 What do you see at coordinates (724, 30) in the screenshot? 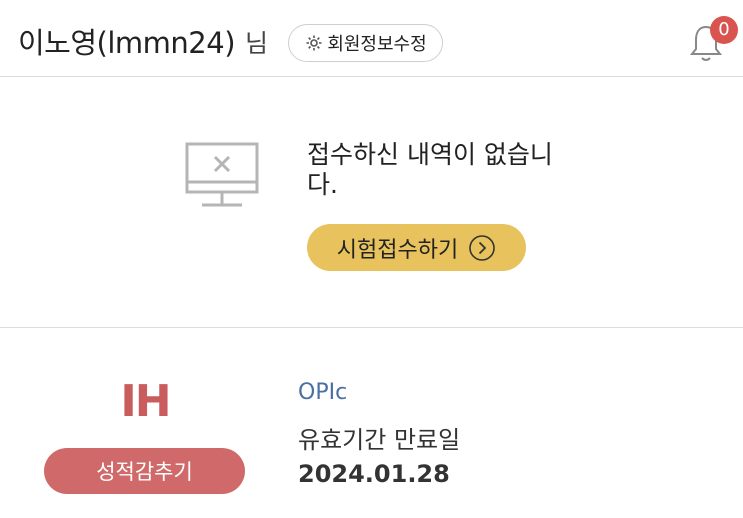
I see `notification-badge: 0` at bounding box center [724, 30].